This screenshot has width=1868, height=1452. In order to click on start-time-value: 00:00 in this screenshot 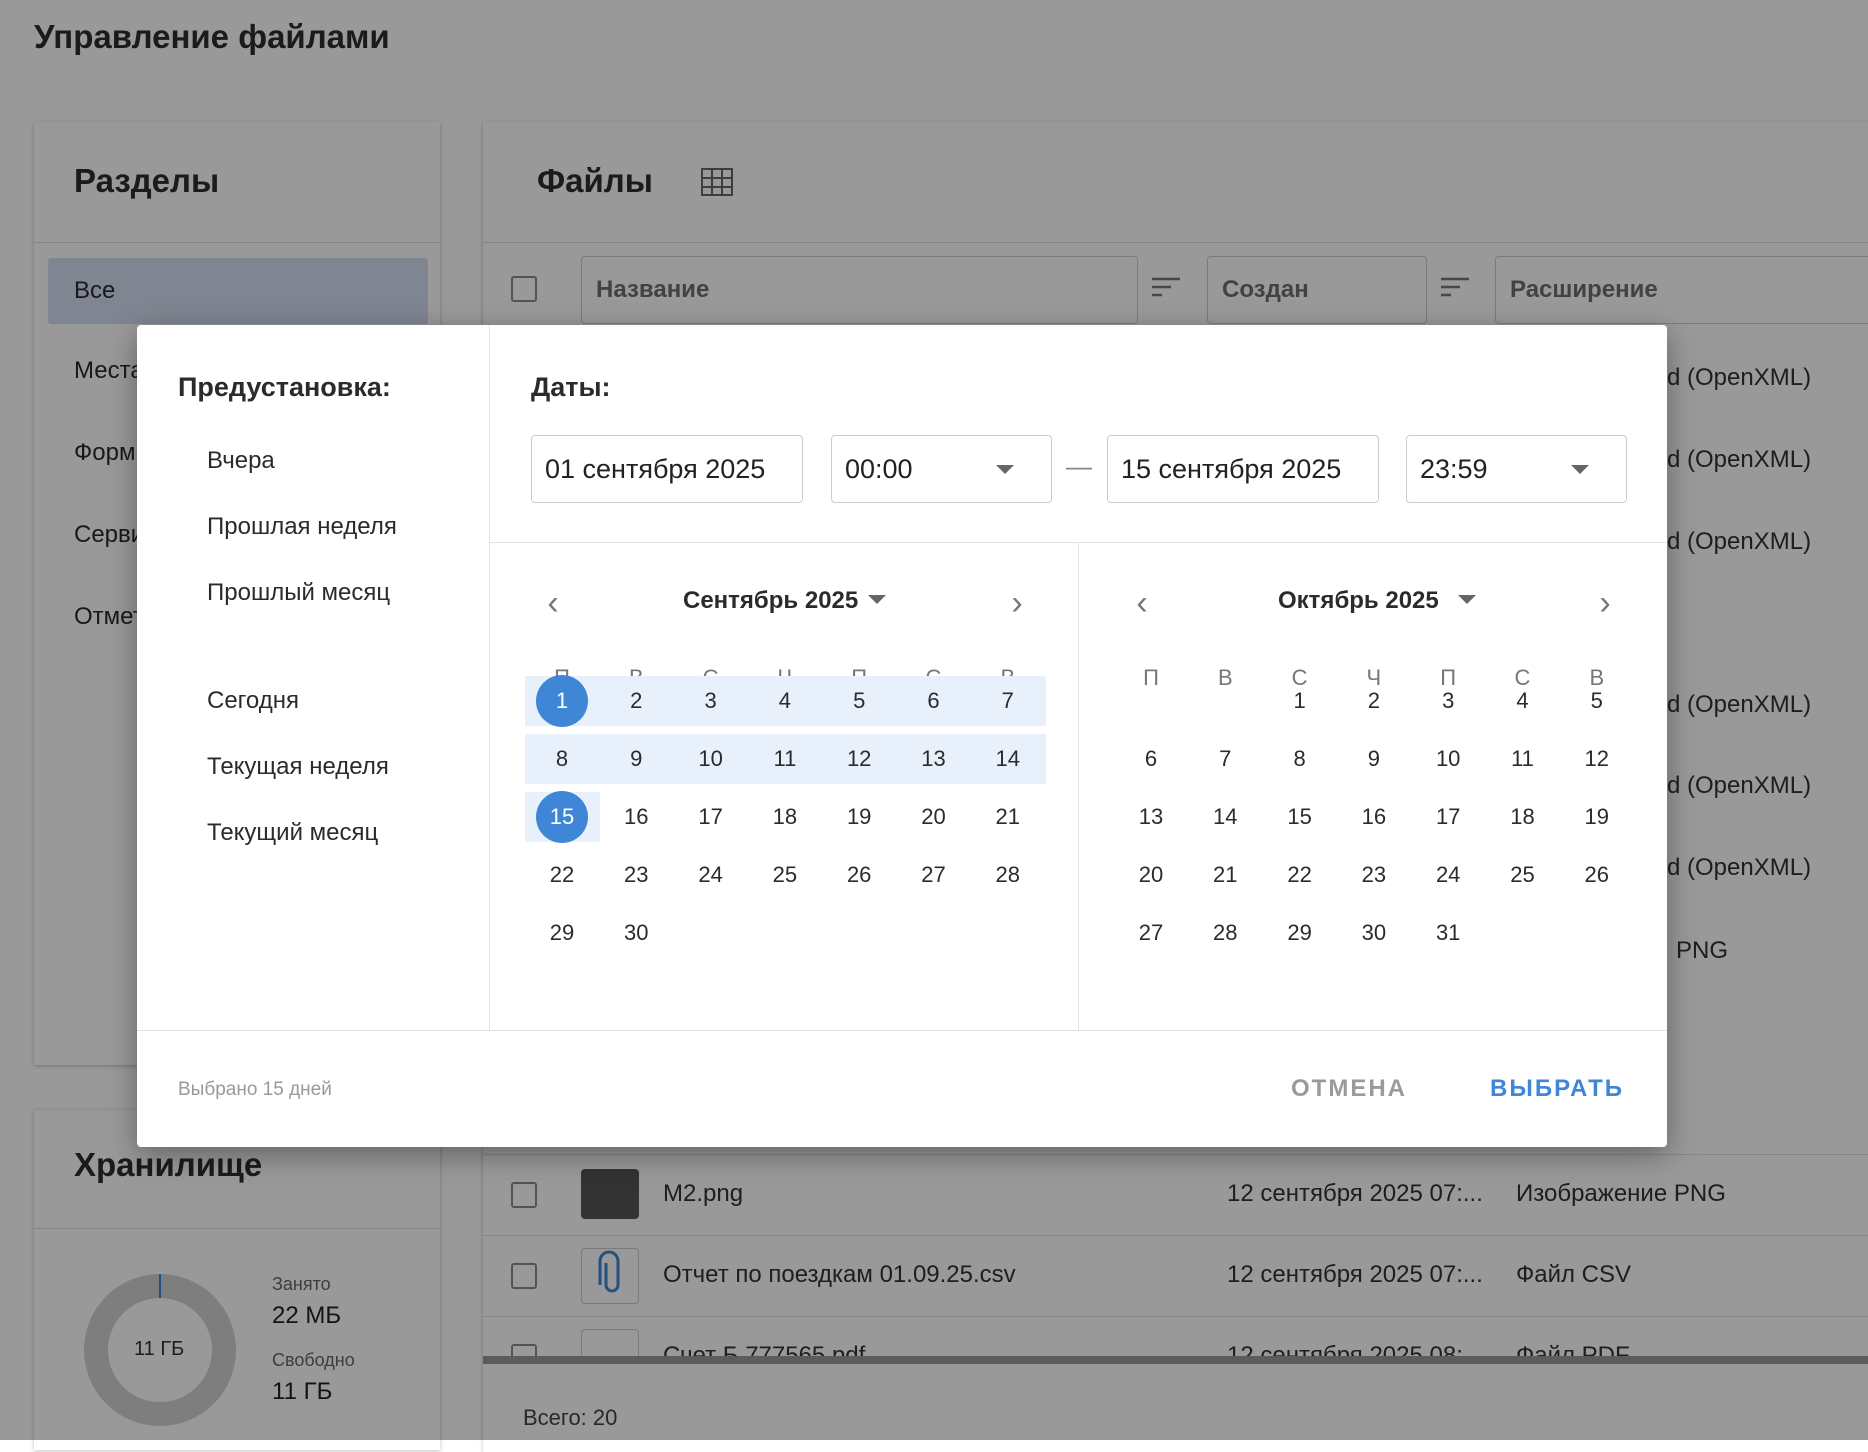, I will do `click(879, 469)`.